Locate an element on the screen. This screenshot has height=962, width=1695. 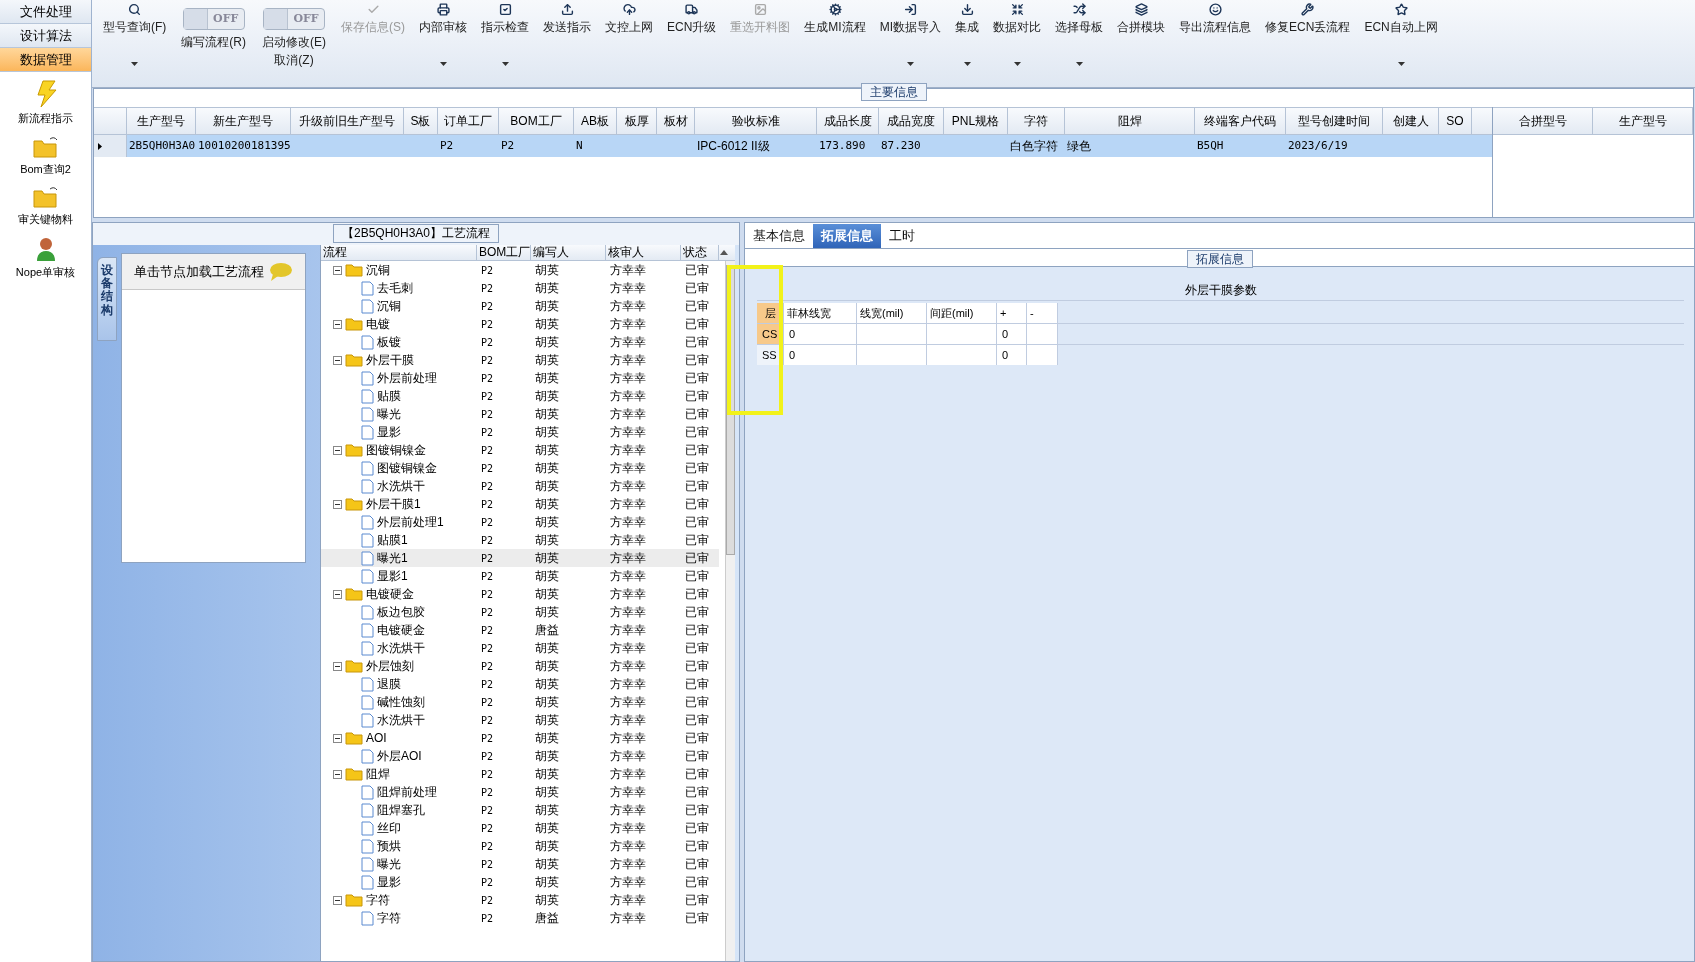
tab: 工时 is located at coordinates (902, 236).